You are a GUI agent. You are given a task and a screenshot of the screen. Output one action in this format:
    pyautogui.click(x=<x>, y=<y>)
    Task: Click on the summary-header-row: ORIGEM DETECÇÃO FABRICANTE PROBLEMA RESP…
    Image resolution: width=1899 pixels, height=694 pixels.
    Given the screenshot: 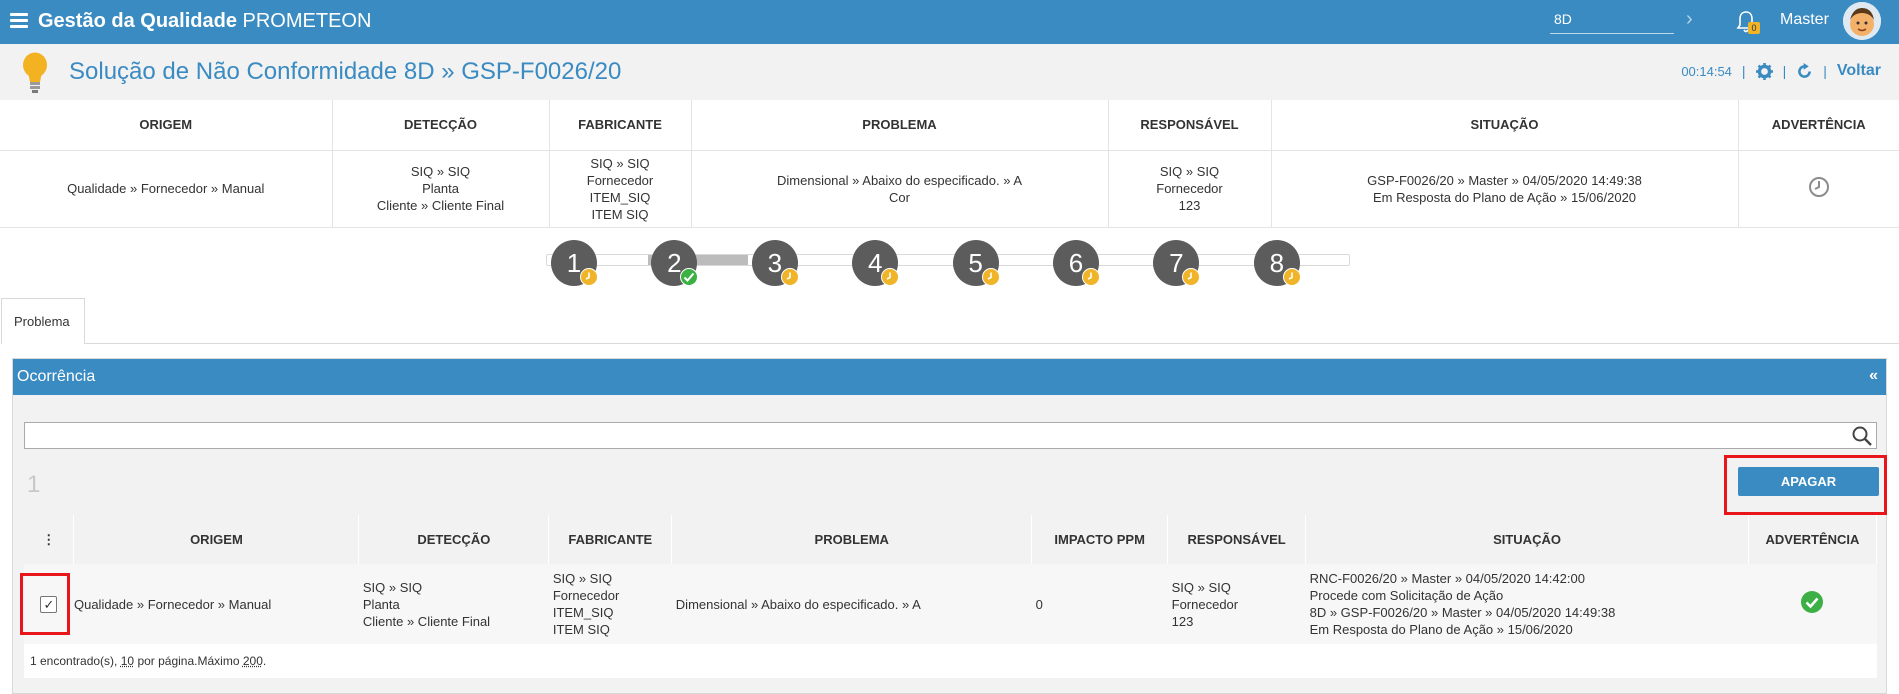 What is the action you would take?
    pyautogui.click(x=949, y=125)
    